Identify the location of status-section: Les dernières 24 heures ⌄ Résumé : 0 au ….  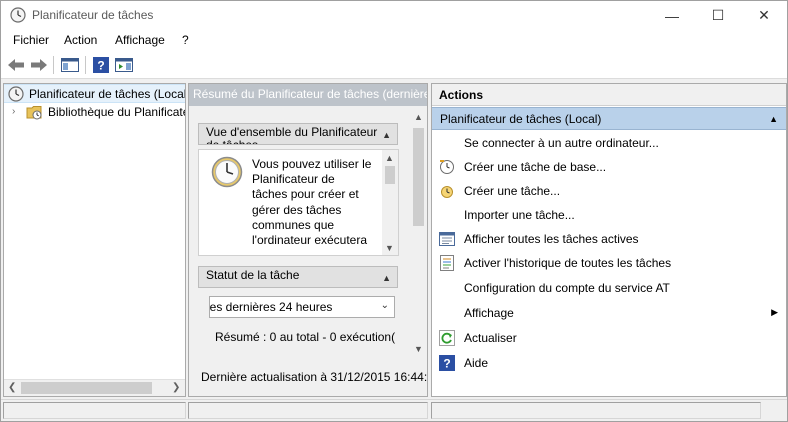
(298, 320).